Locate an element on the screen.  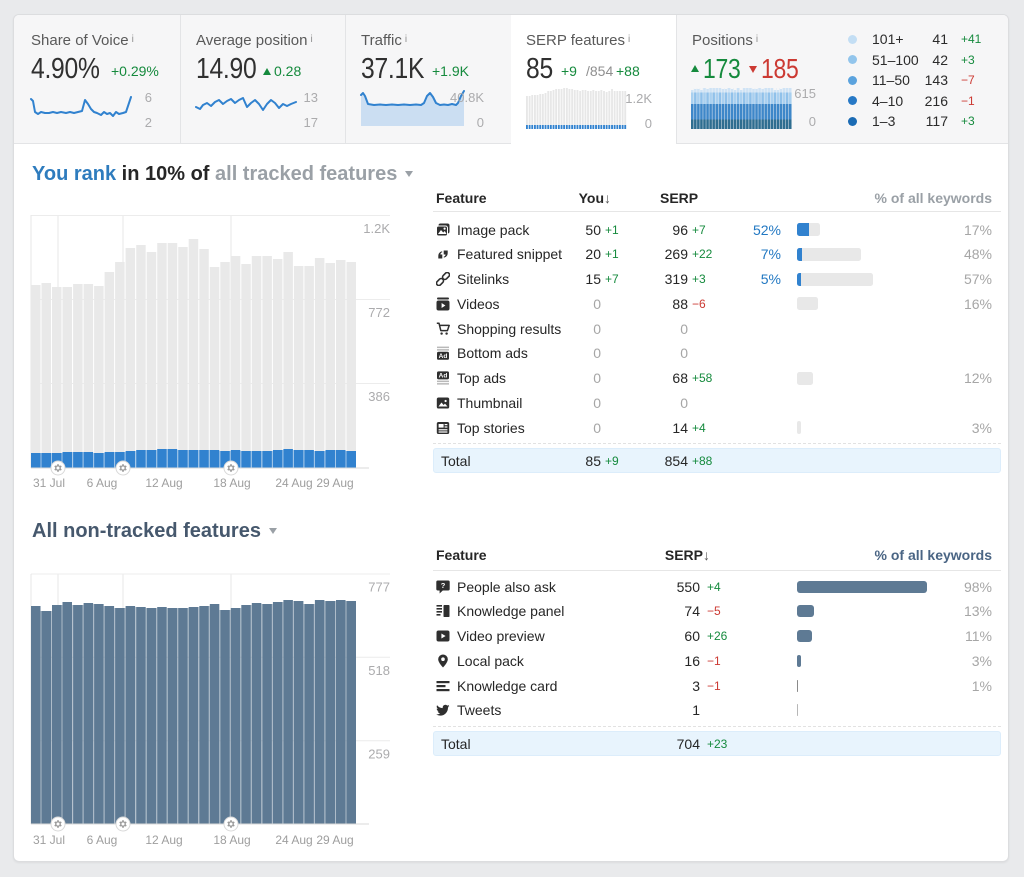
svg-text: 518 is located at coordinates (379, 670).